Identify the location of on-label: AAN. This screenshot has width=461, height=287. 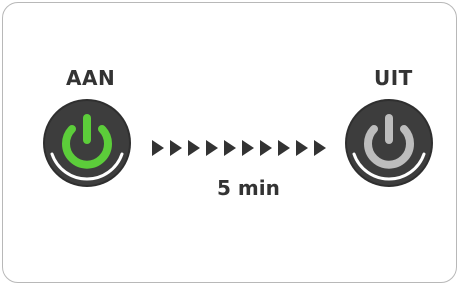
(91, 78).